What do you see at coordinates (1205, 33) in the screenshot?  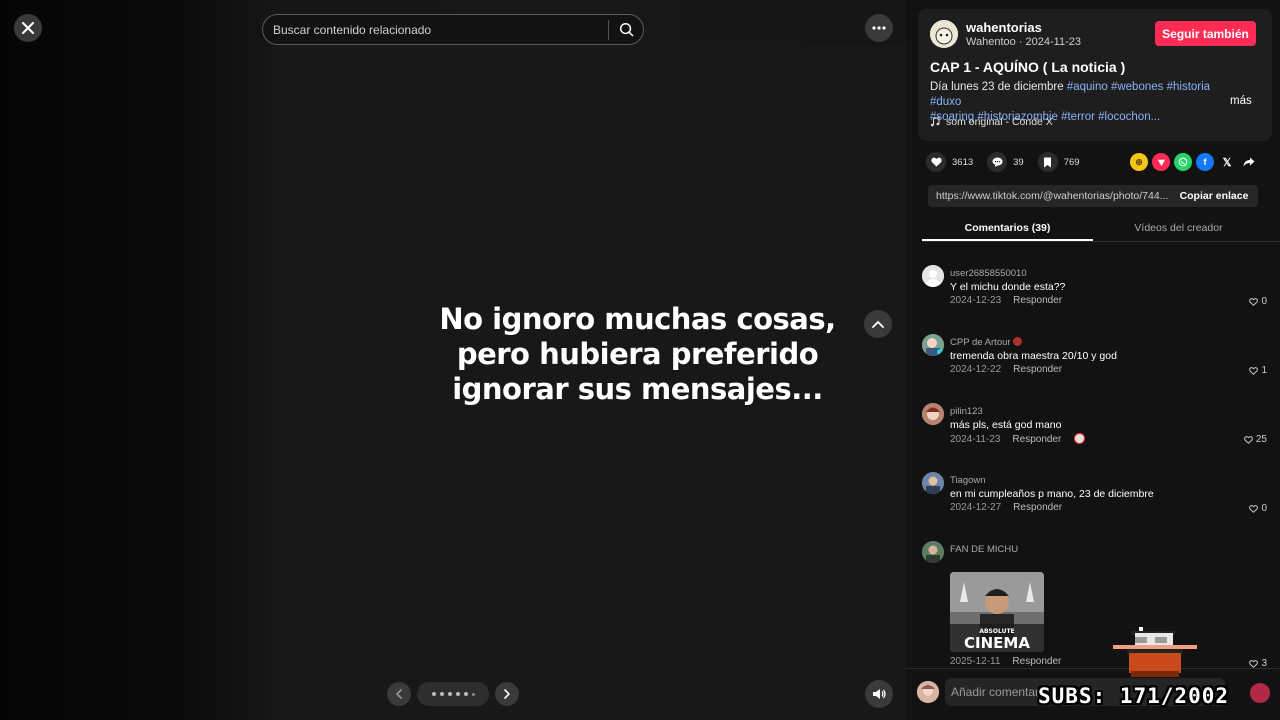 I see `follow-button: Seguir también` at bounding box center [1205, 33].